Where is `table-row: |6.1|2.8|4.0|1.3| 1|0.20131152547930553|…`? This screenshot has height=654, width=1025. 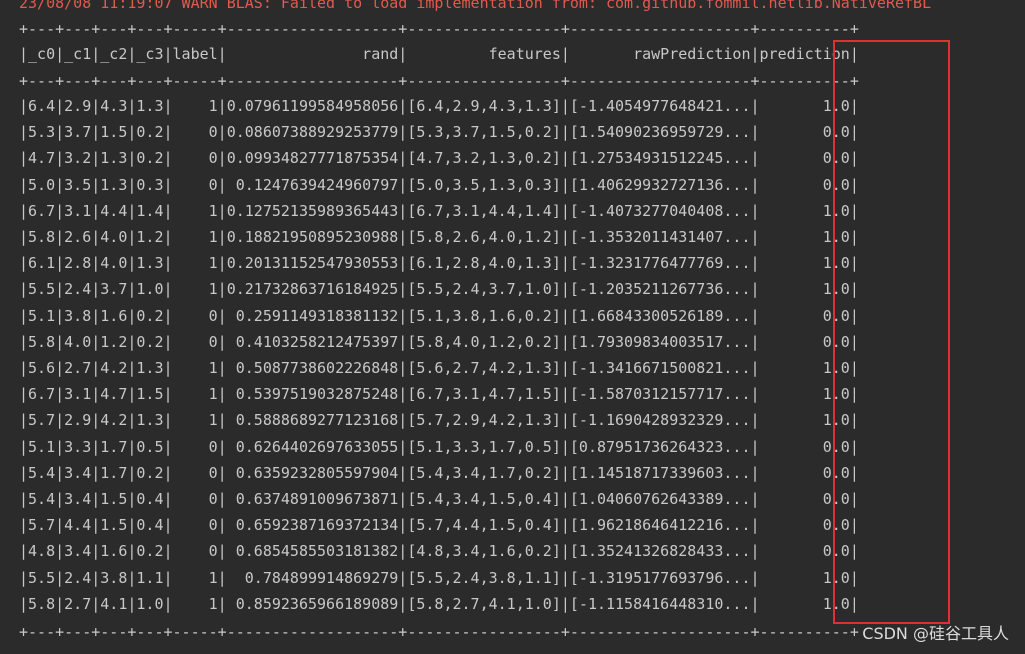
table-row: |6.1|2.8|4.0|1.3| 1|0.20131152547930553|… is located at coordinates (439, 263).